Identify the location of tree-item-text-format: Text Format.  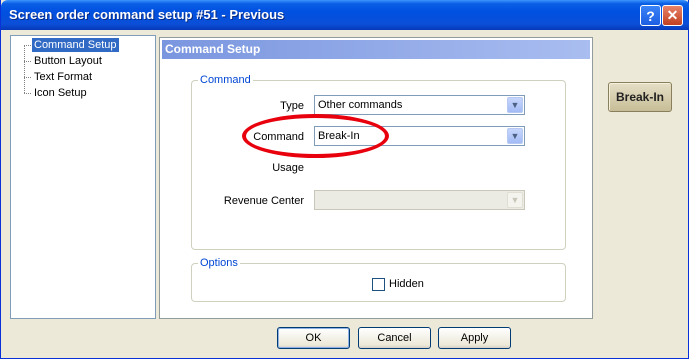
(63, 77).